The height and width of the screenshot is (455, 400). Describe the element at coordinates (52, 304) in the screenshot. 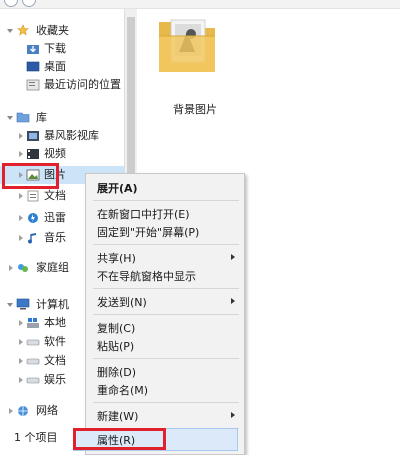

I see `nav-label: 计算机` at that location.